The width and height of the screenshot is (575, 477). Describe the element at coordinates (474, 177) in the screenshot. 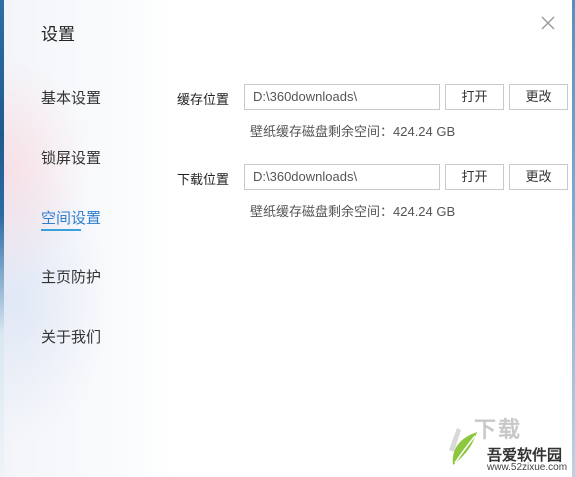

I see `download-open-button: 打开` at that location.